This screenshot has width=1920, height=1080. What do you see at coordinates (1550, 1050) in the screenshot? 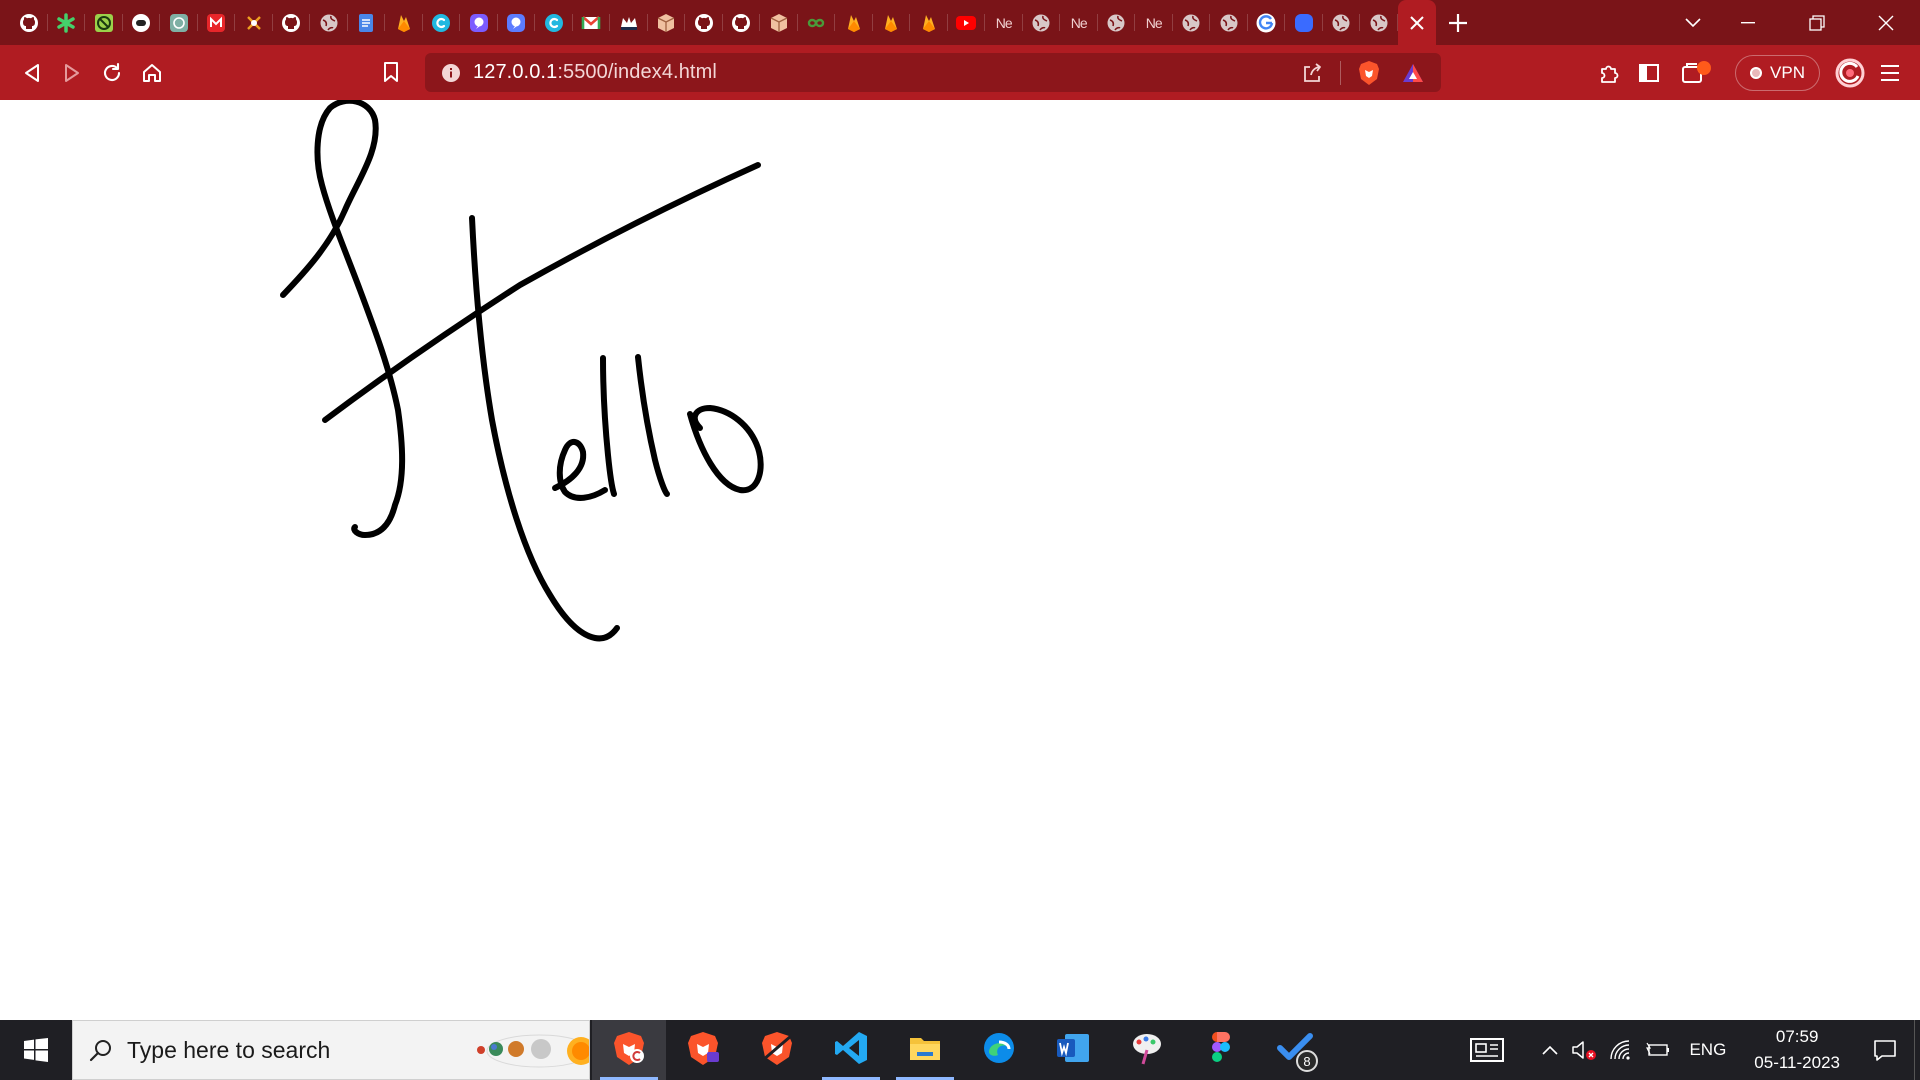
I see `show-hidden-icons-button` at bounding box center [1550, 1050].